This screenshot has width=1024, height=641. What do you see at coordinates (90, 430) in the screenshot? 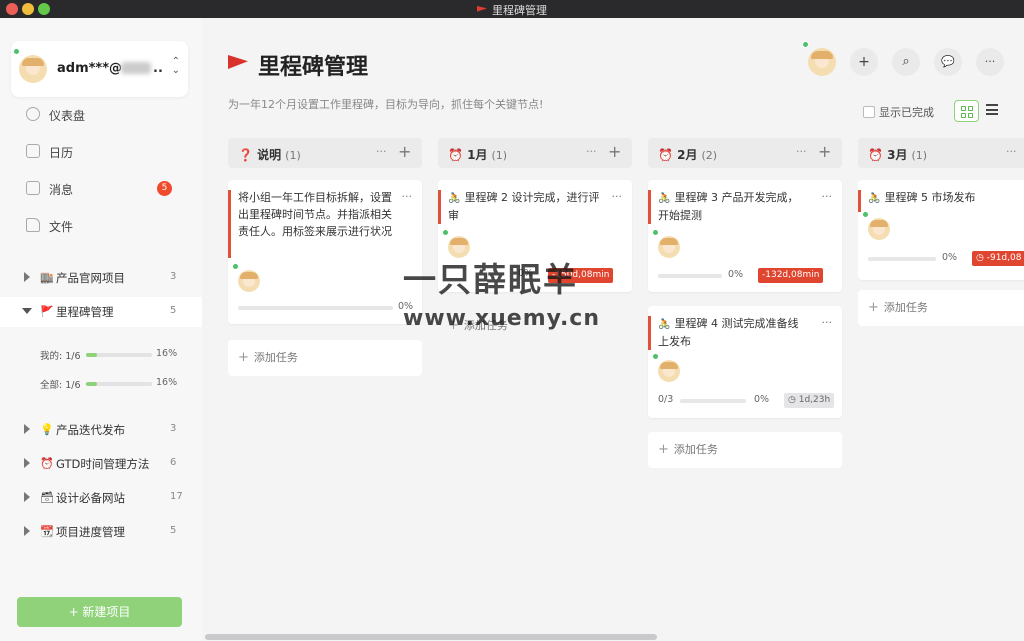
I see `project-label: 产品迭代发布` at bounding box center [90, 430].